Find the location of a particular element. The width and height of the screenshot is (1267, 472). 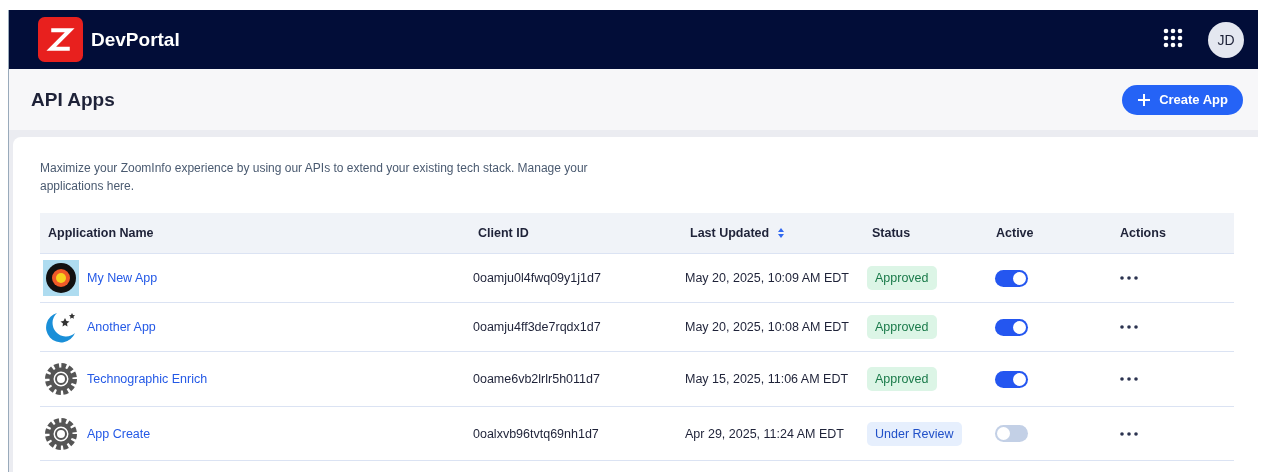

app-name-link: App Create is located at coordinates (119, 433).